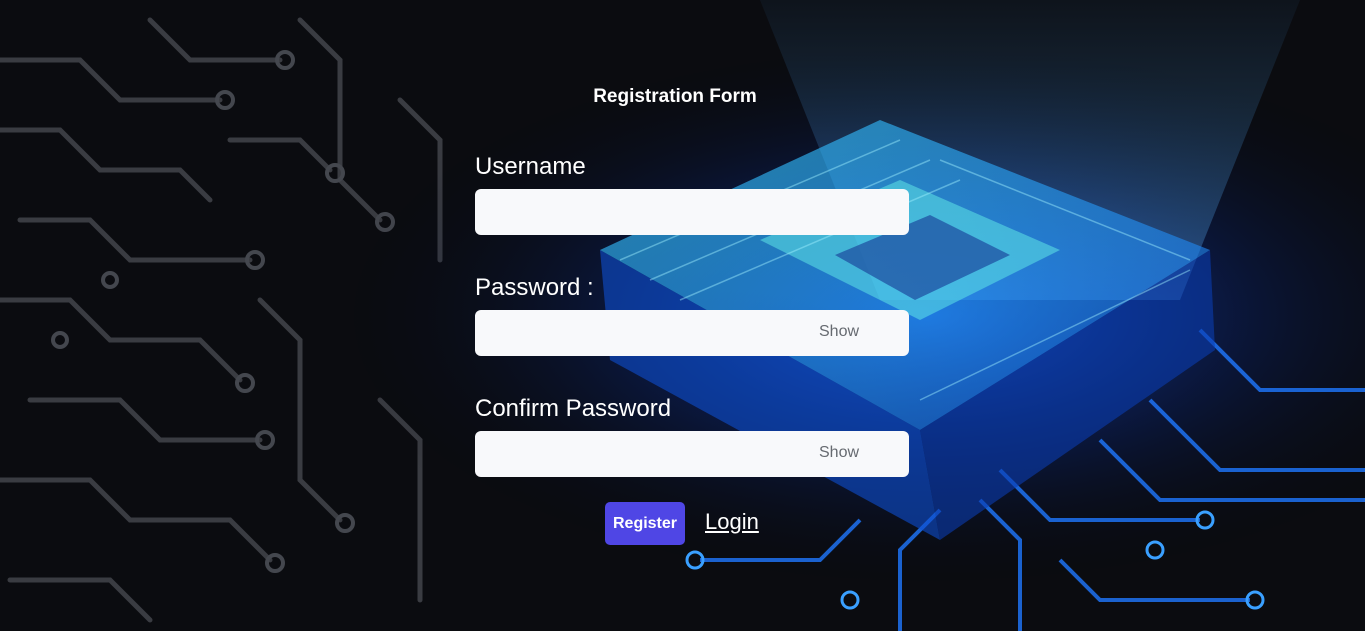  Describe the element at coordinates (645, 523) in the screenshot. I see `register-button: Register` at that location.